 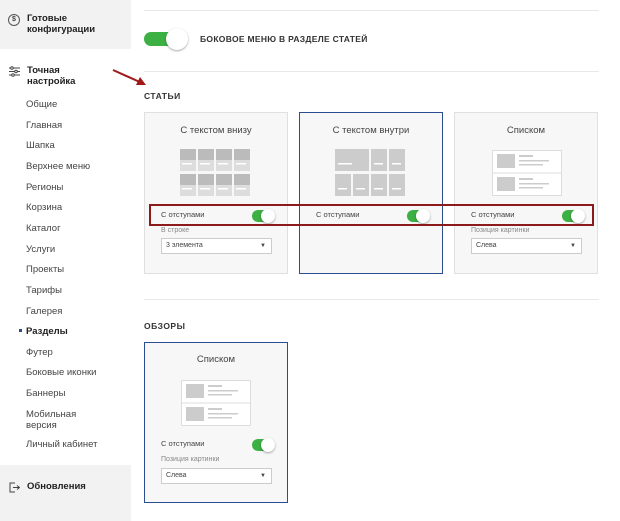 I want to click on sidebar-item-cart: Корзина, so click(x=44, y=207).